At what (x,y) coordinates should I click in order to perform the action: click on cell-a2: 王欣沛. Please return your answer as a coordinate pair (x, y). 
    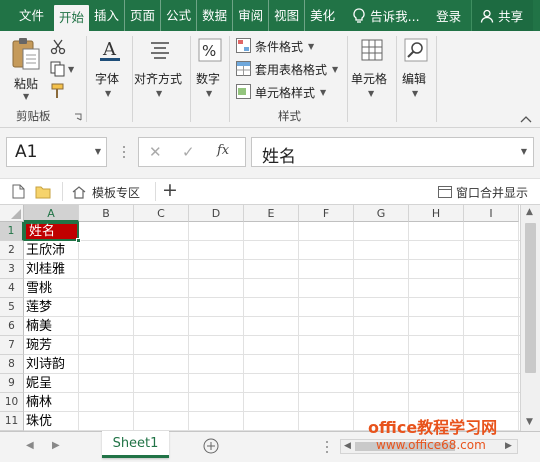
    Looking at the image, I should click on (45, 250).